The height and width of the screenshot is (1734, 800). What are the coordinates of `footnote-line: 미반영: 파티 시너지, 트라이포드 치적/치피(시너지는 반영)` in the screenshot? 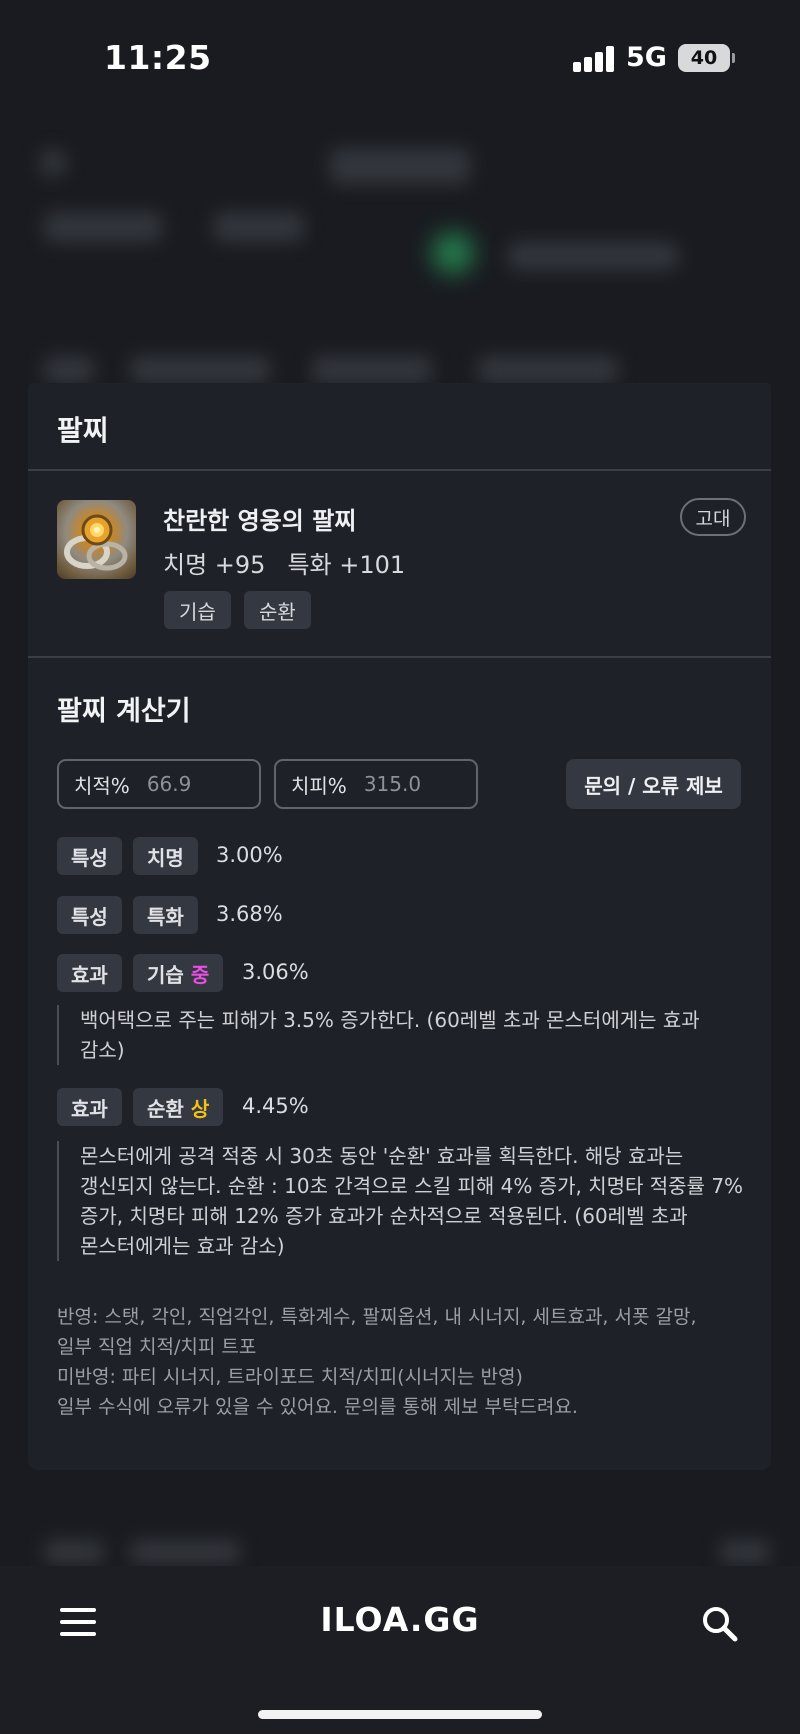 It's located at (290, 1377).